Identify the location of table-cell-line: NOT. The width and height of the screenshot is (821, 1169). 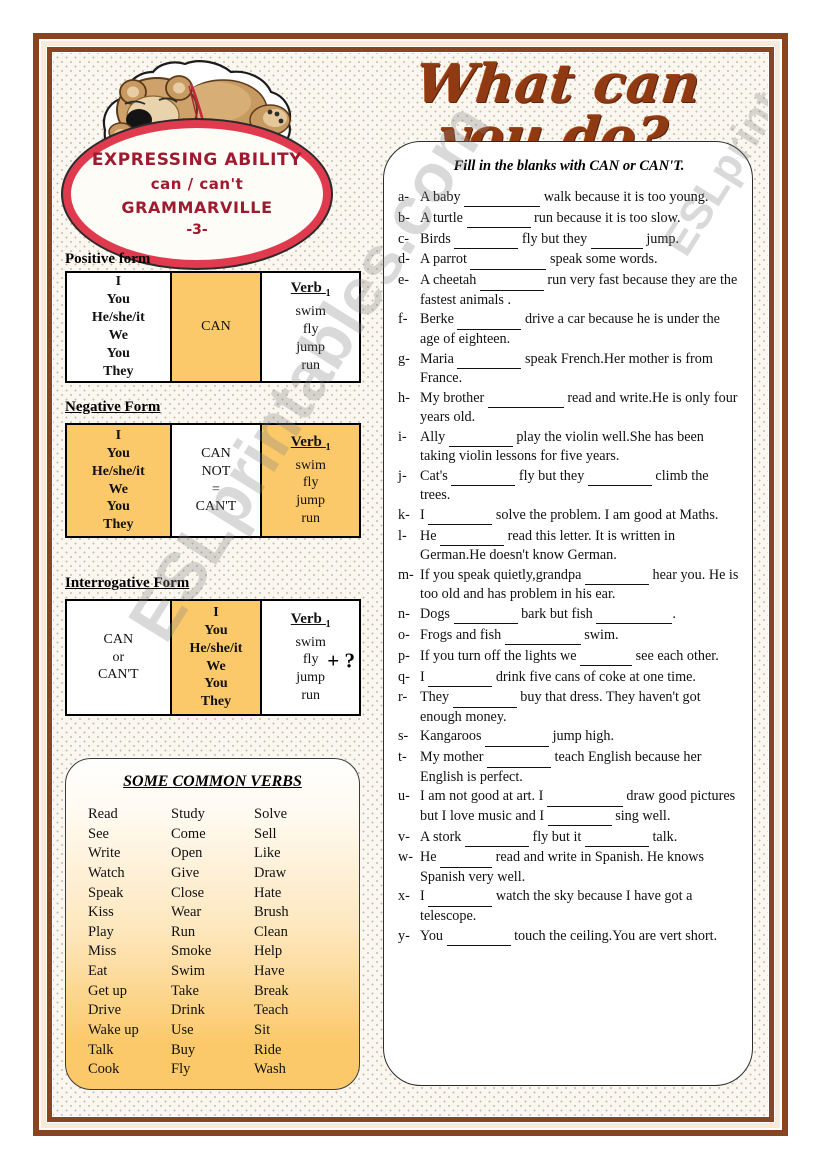
(216, 471).